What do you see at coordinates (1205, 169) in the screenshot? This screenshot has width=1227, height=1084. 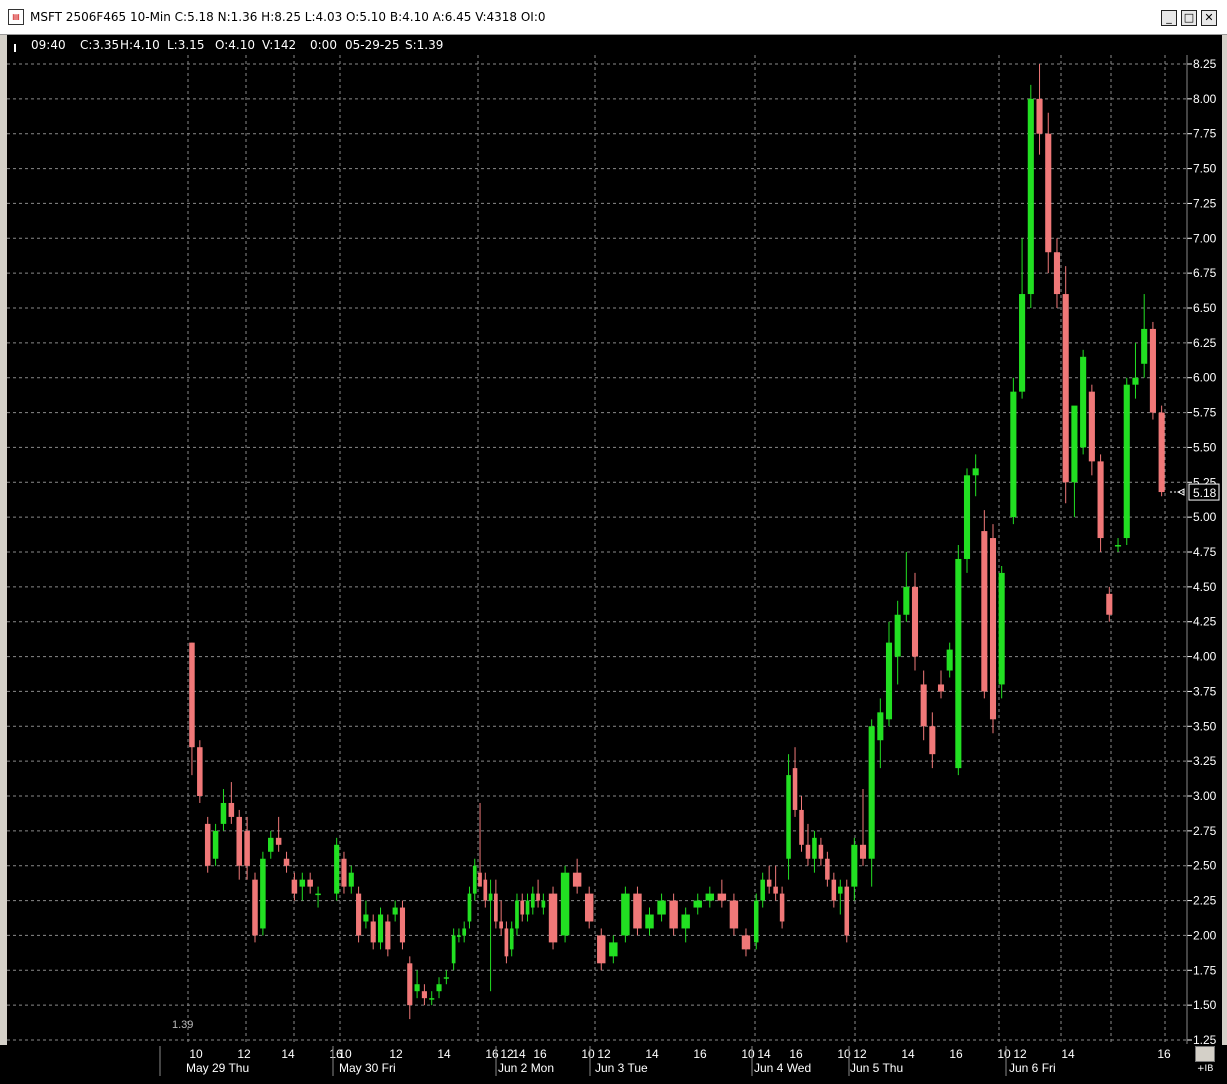 I see `price-tick-label: 7.50` at bounding box center [1205, 169].